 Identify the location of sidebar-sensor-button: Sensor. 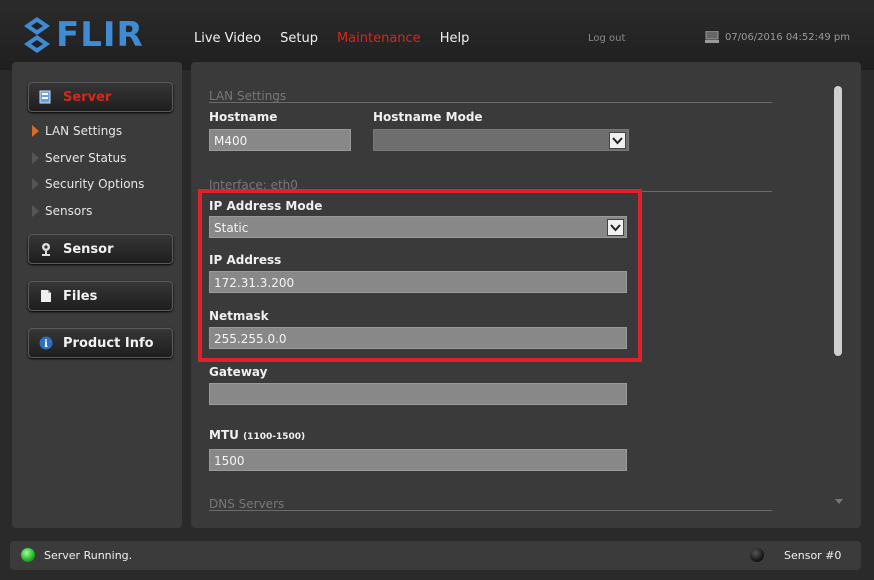
(100, 249).